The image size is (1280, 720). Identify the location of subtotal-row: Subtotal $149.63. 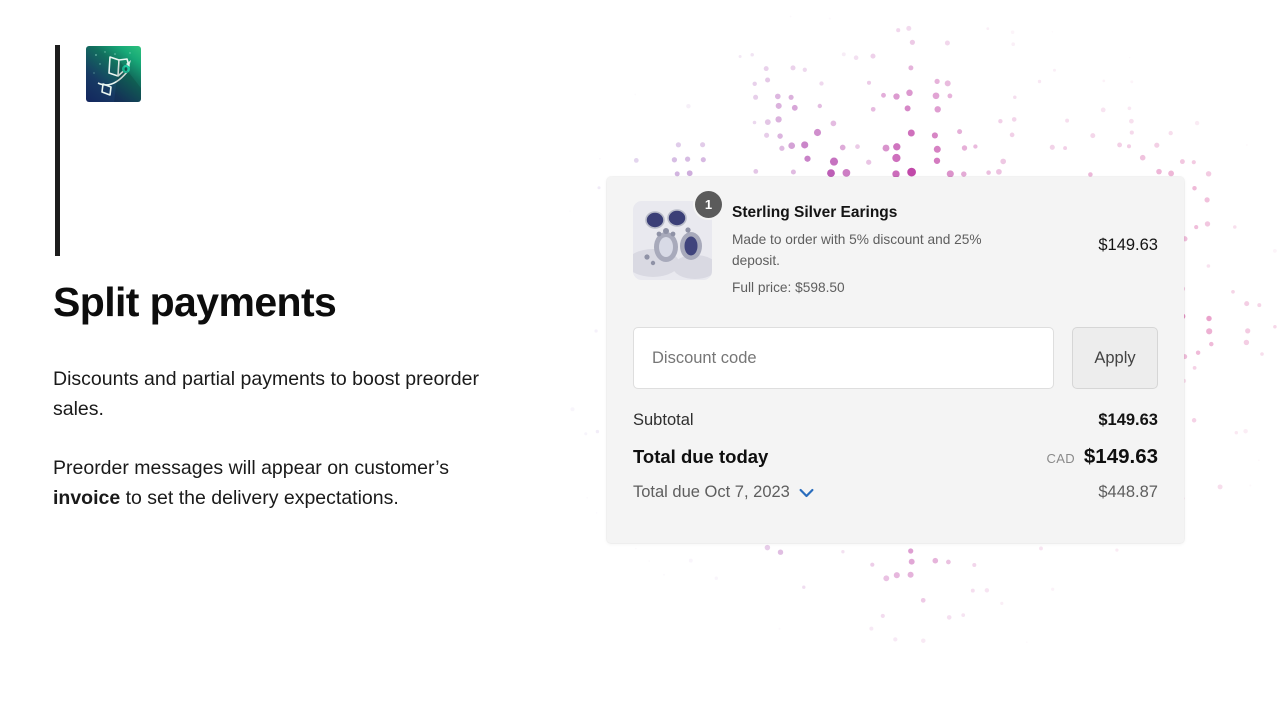
(895, 420).